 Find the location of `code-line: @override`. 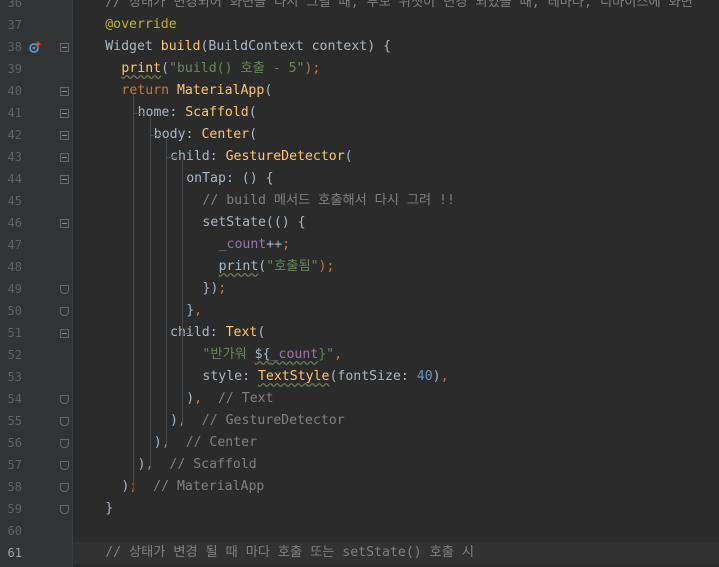

code-line: @override is located at coordinates (396, 25).